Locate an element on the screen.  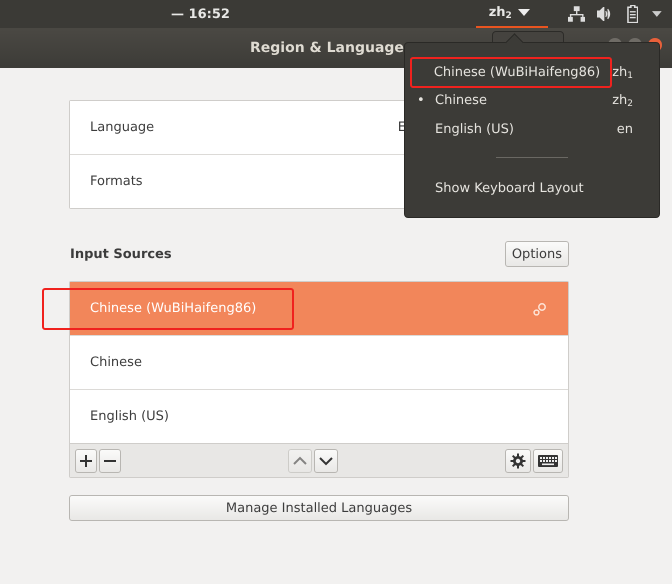
input-source-label: Chinese is located at coordinates (116, 362).